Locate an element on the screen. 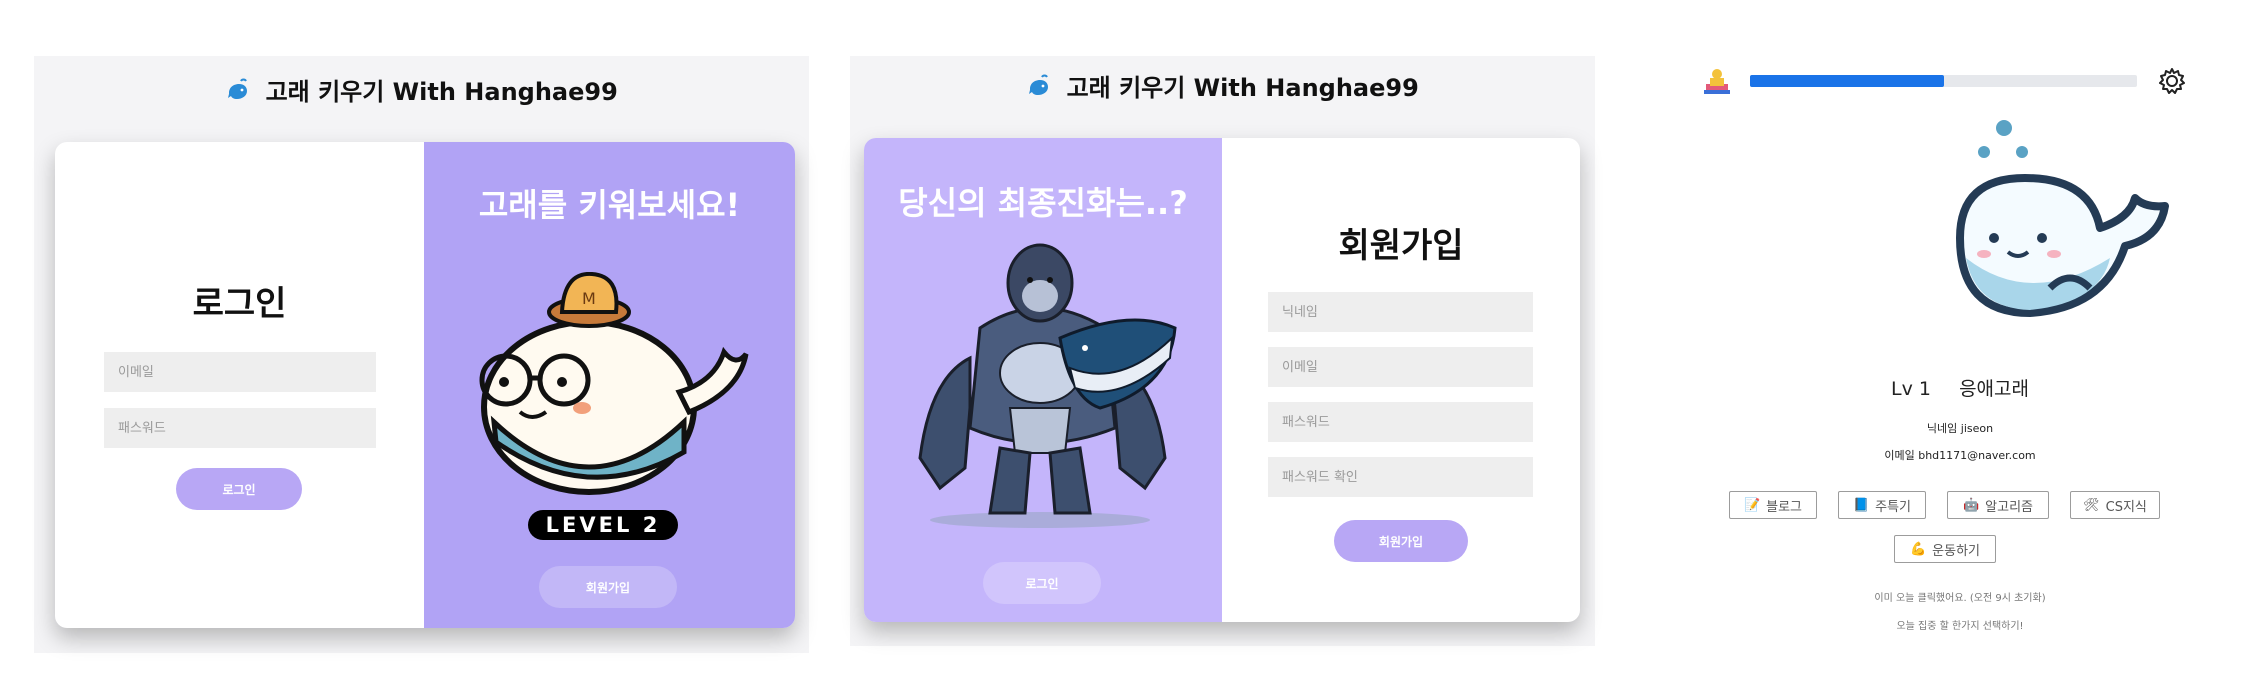  nickname-input is located at coordinates (1400, 312).